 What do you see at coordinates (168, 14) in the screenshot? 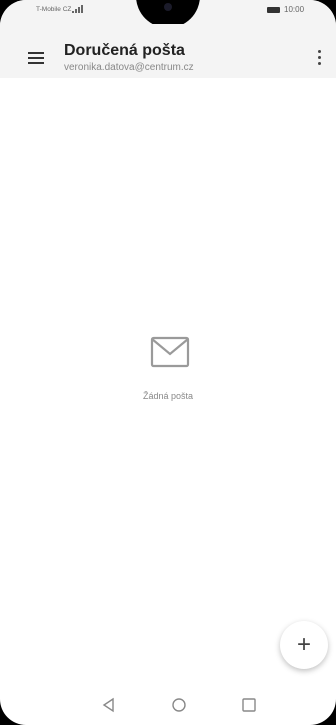
I see `status-bar: T-Mobile CZ 10:00` at bounding box center [168, 14].